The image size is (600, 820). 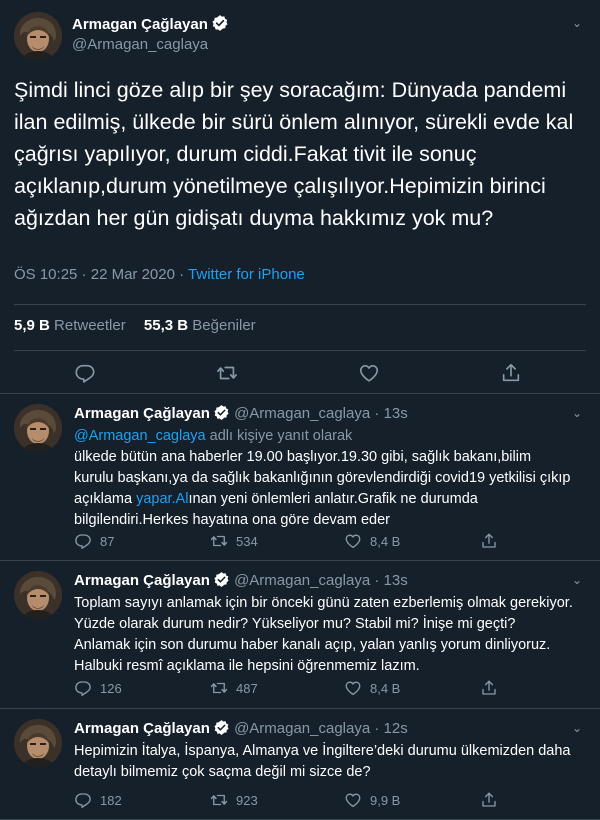 I want to click on tweet-actions, so click(x=300, y=374).